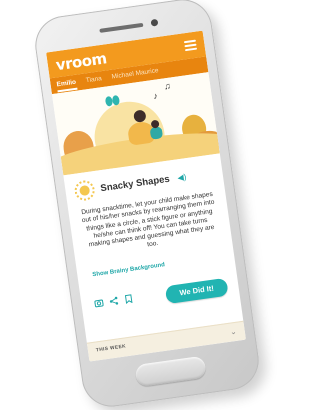  I want to click on music-note-icon: ♫, so click(167, 86).